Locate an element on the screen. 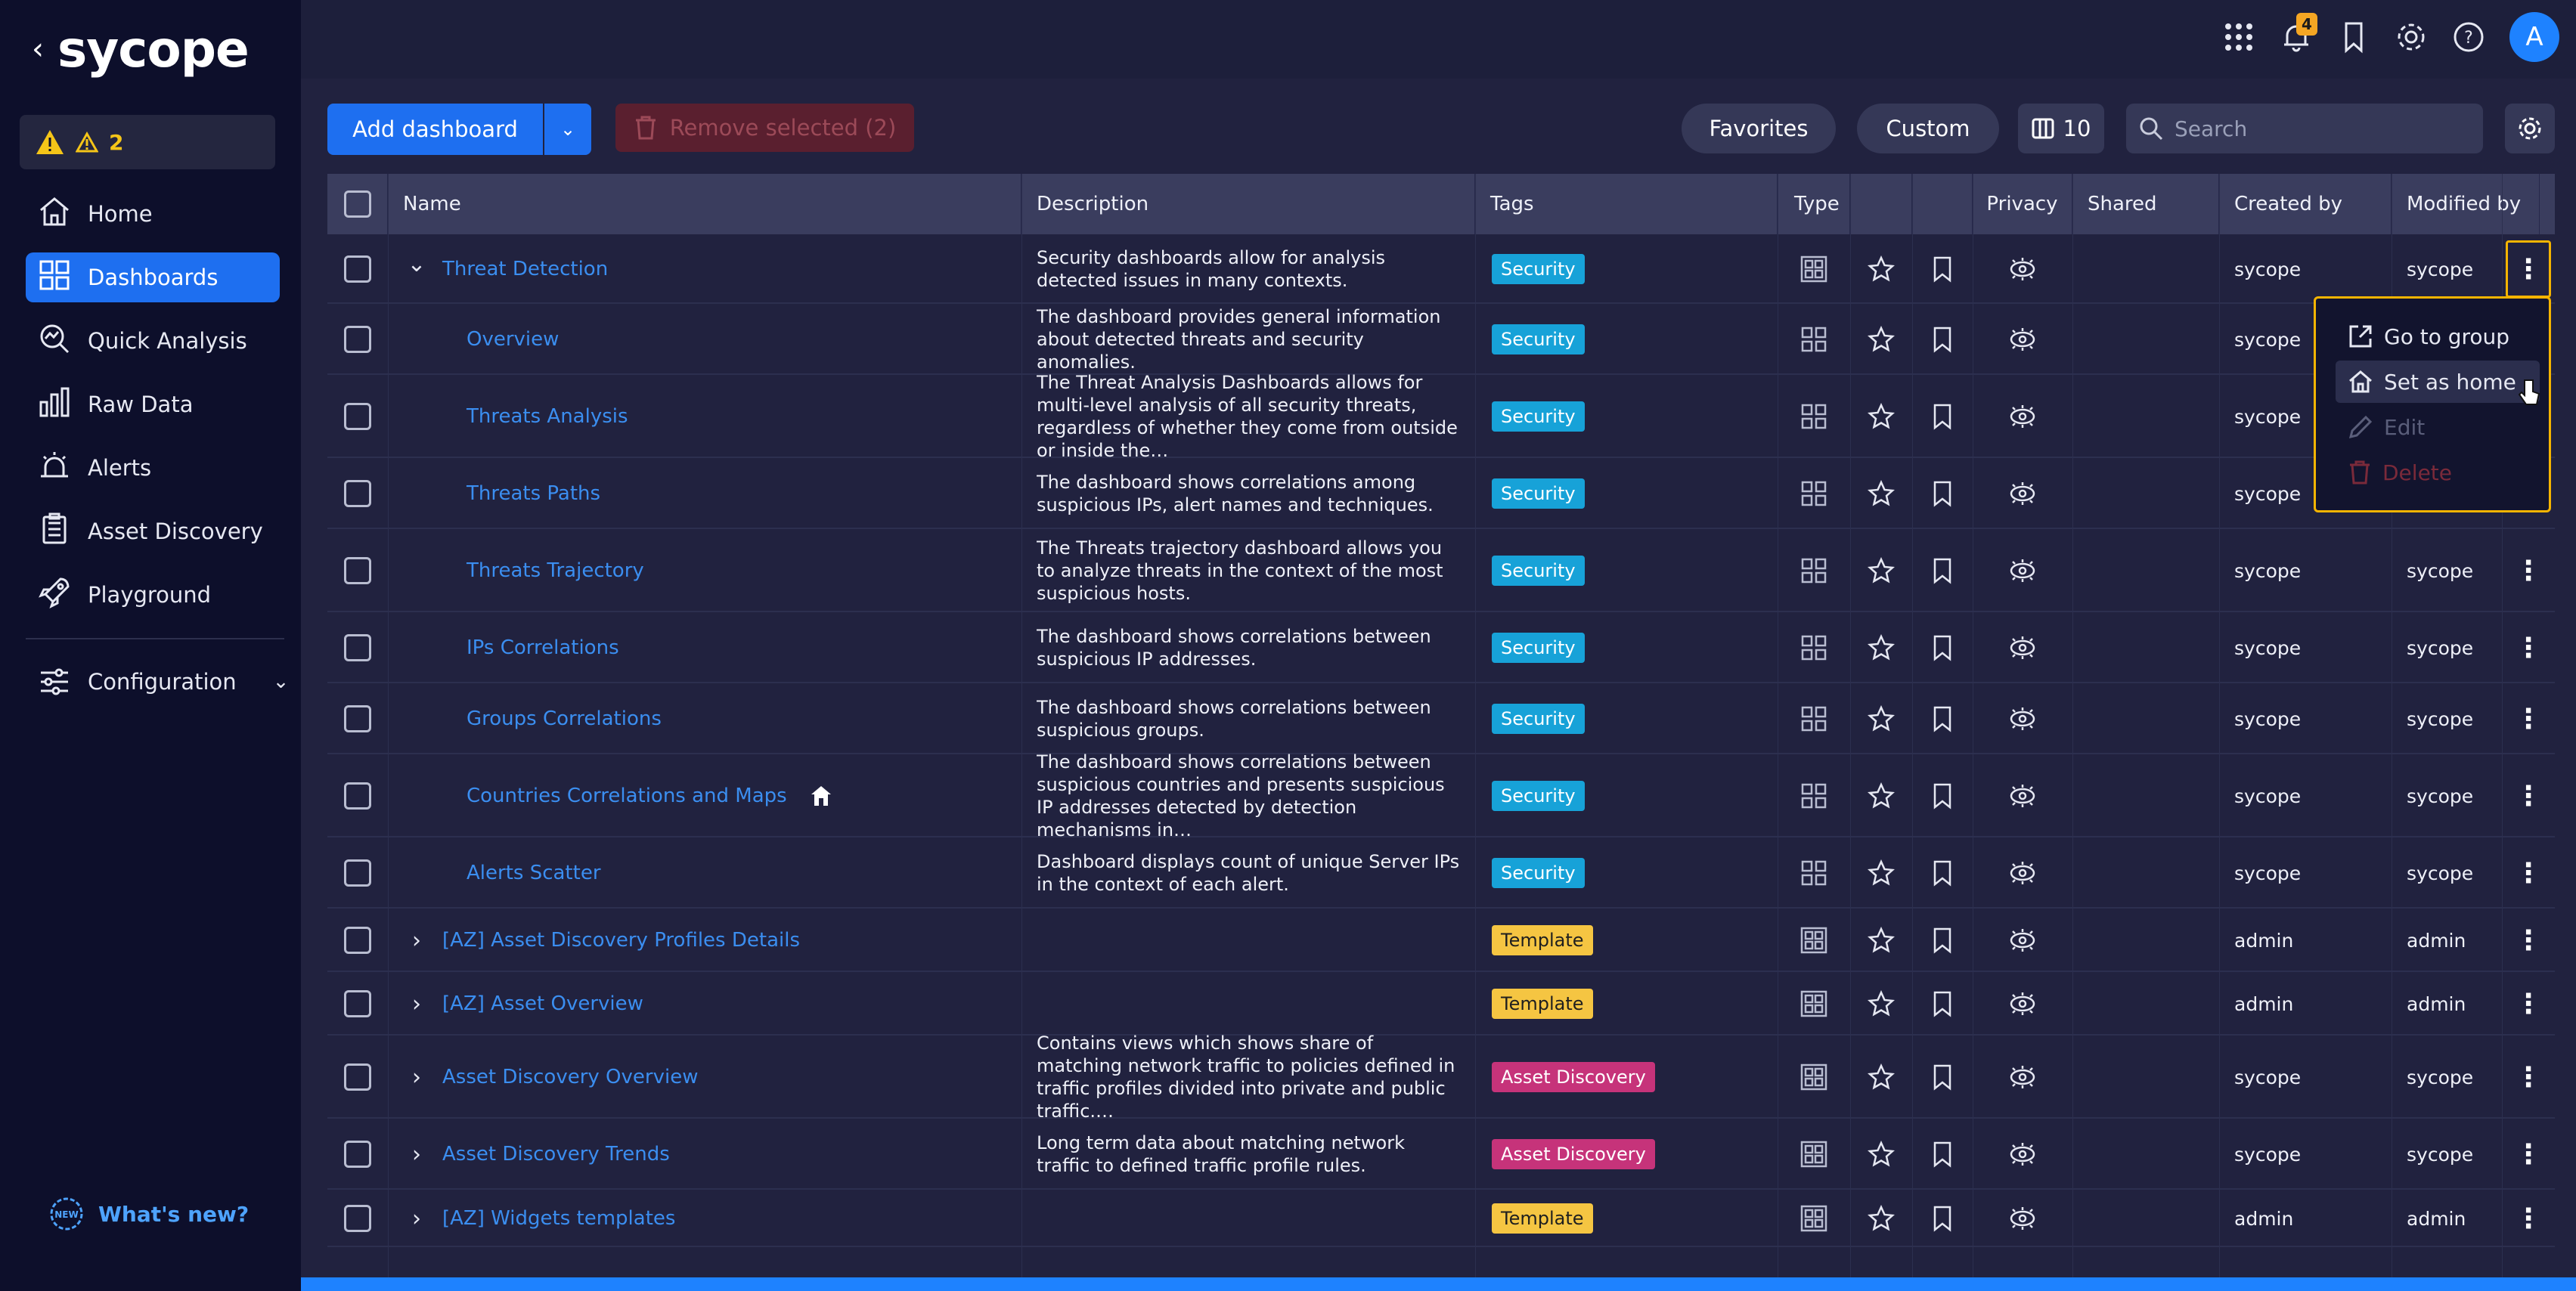 The height and width of the screenshot is (1291, 2576). favorites-filter-button: Favorites is located at coordinates (1759, 128).